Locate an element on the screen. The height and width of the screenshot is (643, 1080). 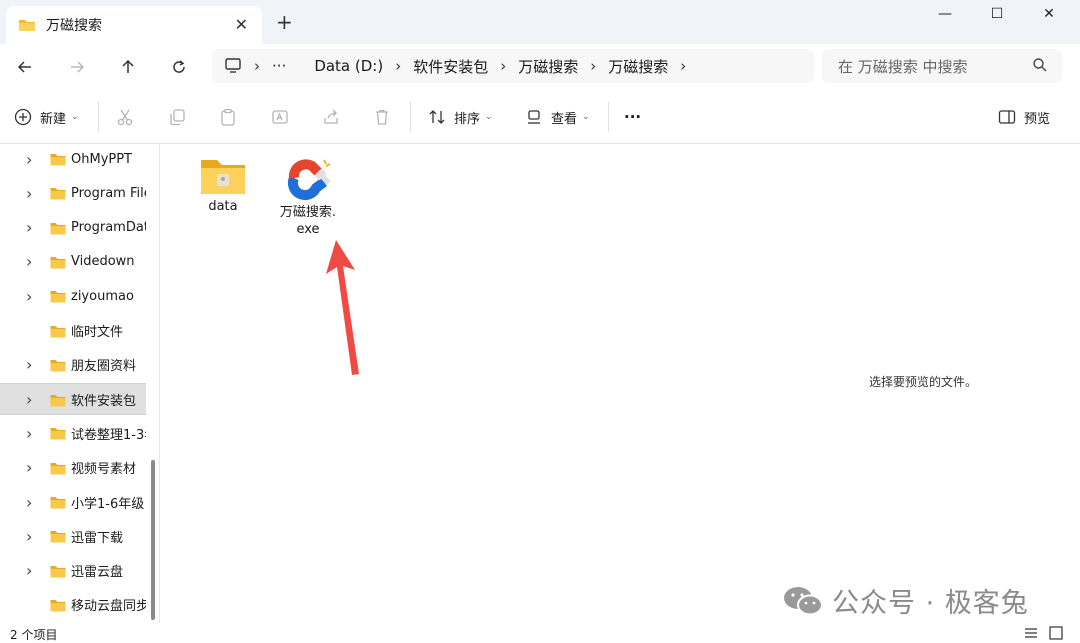
sidebar-item: › 软件安装包 is located at coordinates (73, 399).